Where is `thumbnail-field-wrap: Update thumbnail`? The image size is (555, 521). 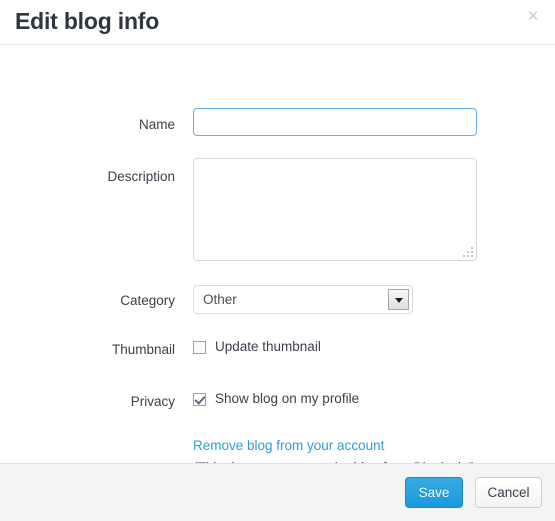 thumbnail-field-wrap: Update thumbnail is located at coordinates (257, 347).